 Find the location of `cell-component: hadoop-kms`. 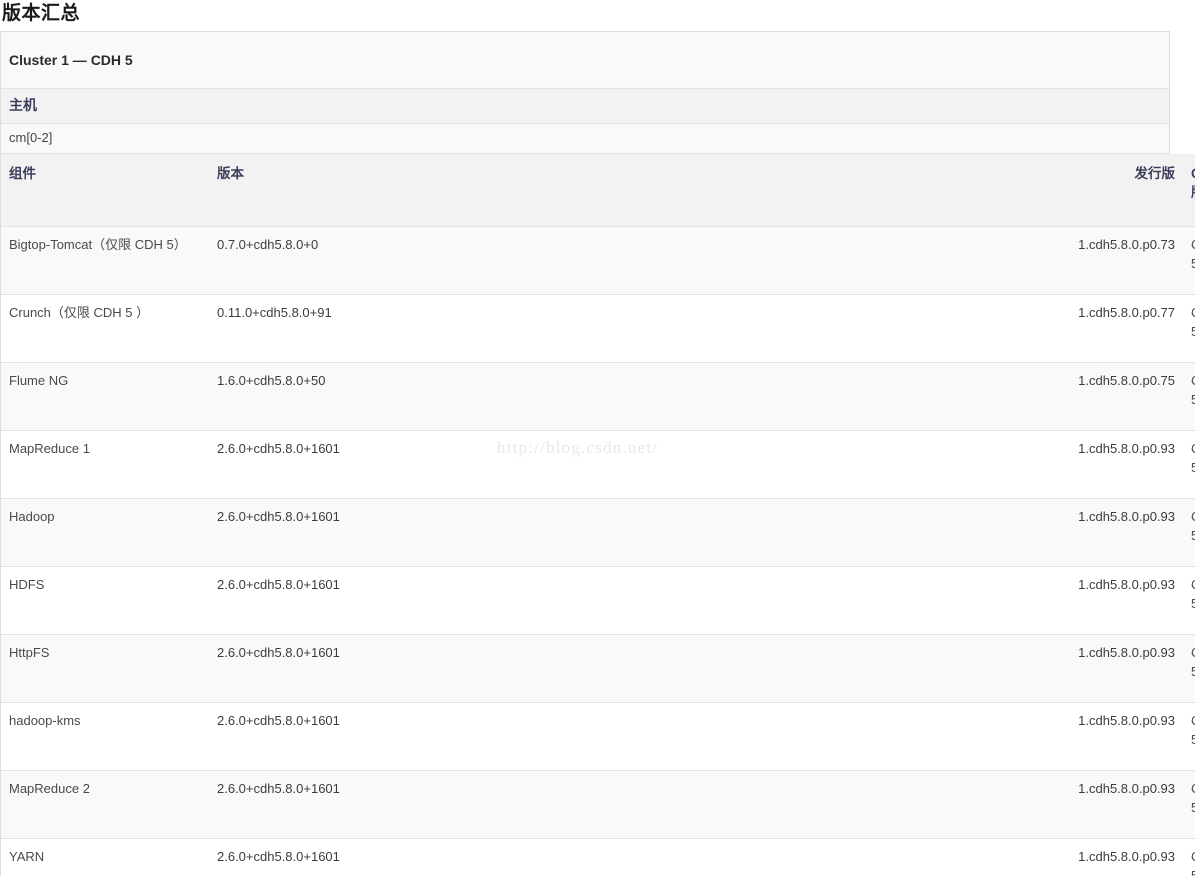

cell-component: hadoop-kms is located at coordinates (105, 736).